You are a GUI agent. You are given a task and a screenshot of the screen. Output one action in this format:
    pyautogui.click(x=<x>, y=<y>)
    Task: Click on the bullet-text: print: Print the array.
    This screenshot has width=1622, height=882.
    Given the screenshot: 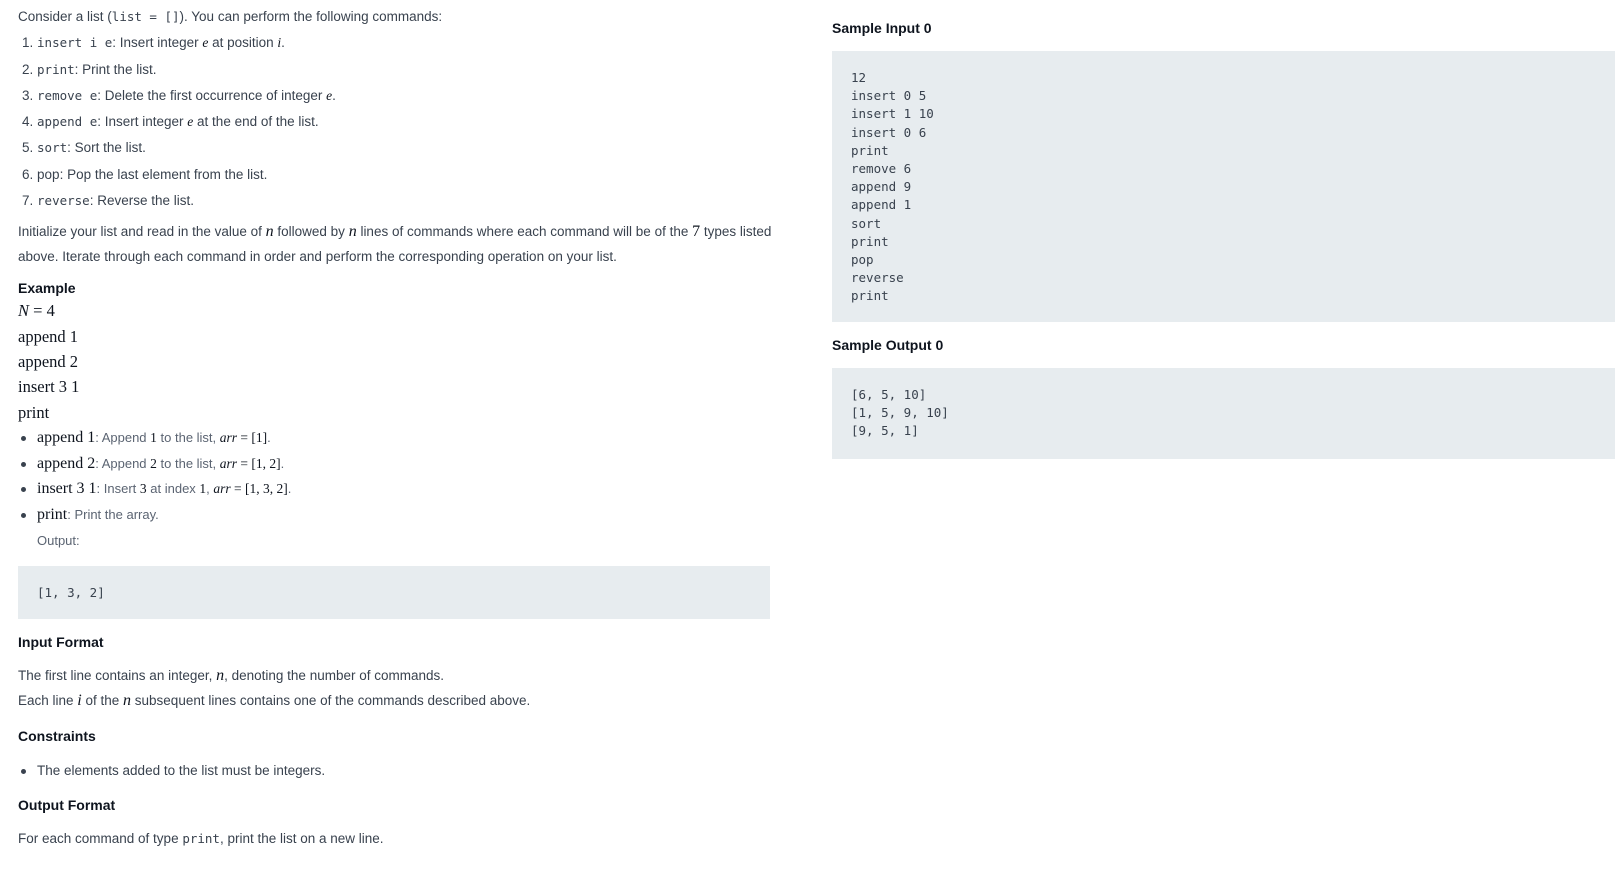 What is the action you would take?
    pyautogui.click(x=98, y=515)
    